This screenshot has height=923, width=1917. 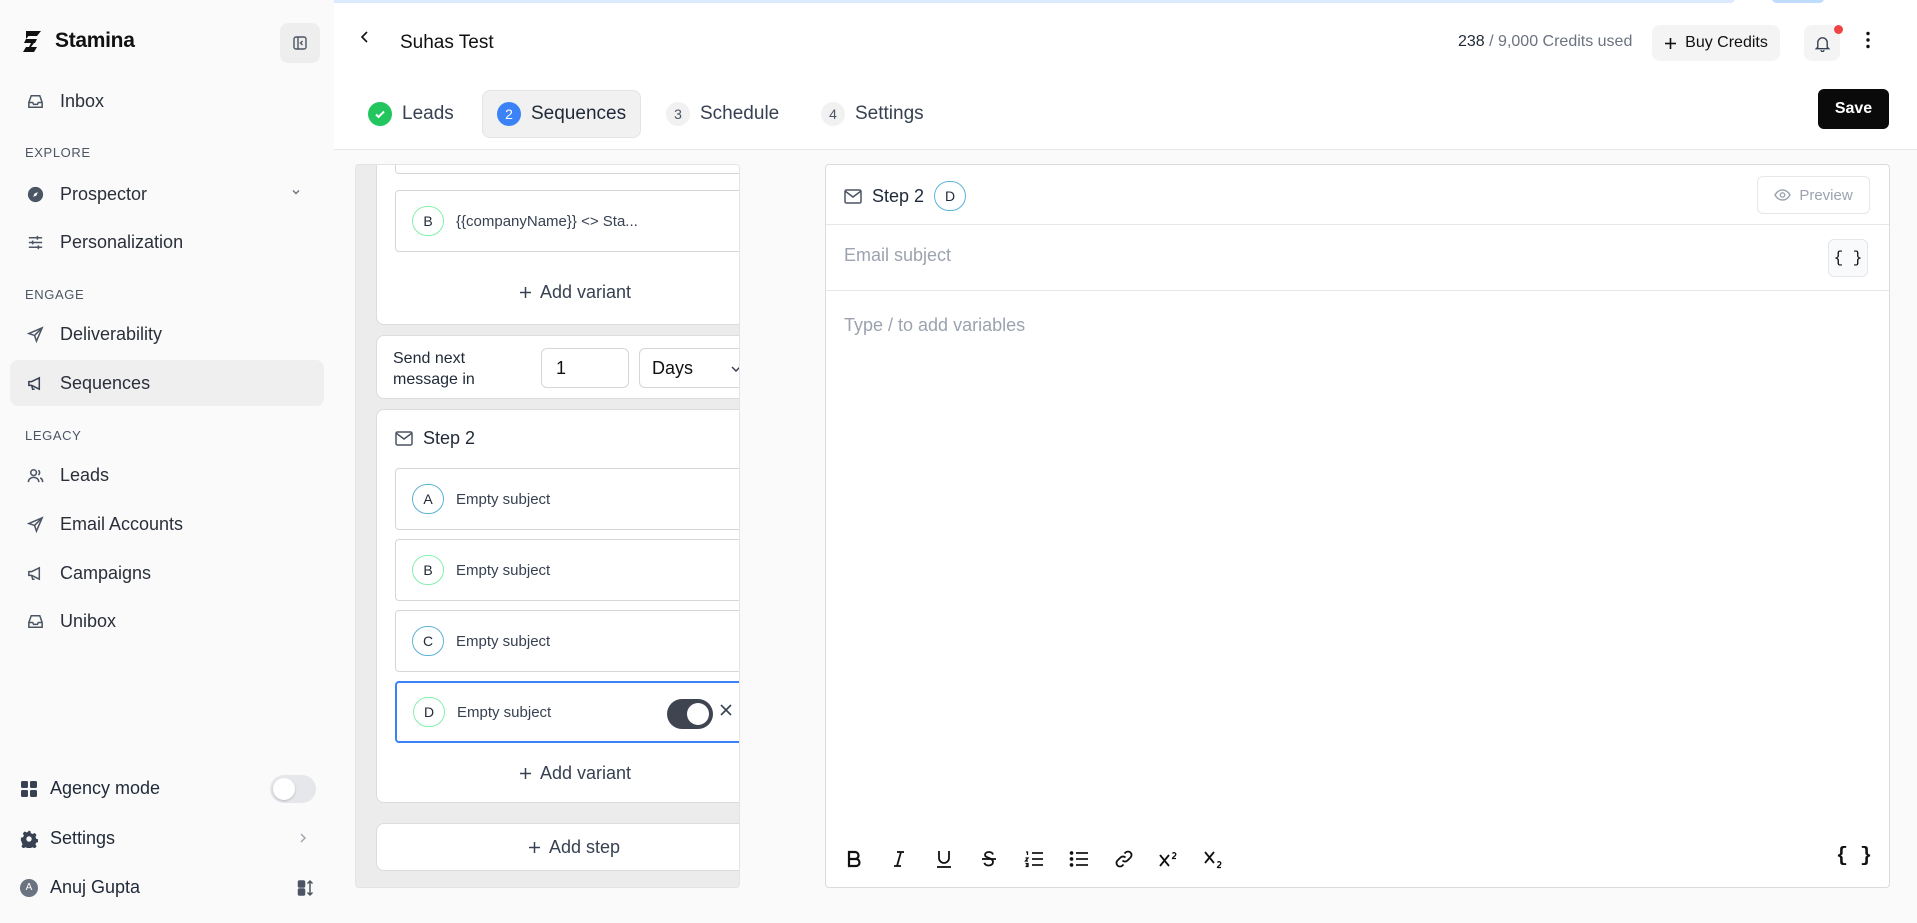 What do you see at coordinates (167, 621) in the screenshot?
I see `sidebar-item-unibox: Unibox` at bounding box center [167, 621].